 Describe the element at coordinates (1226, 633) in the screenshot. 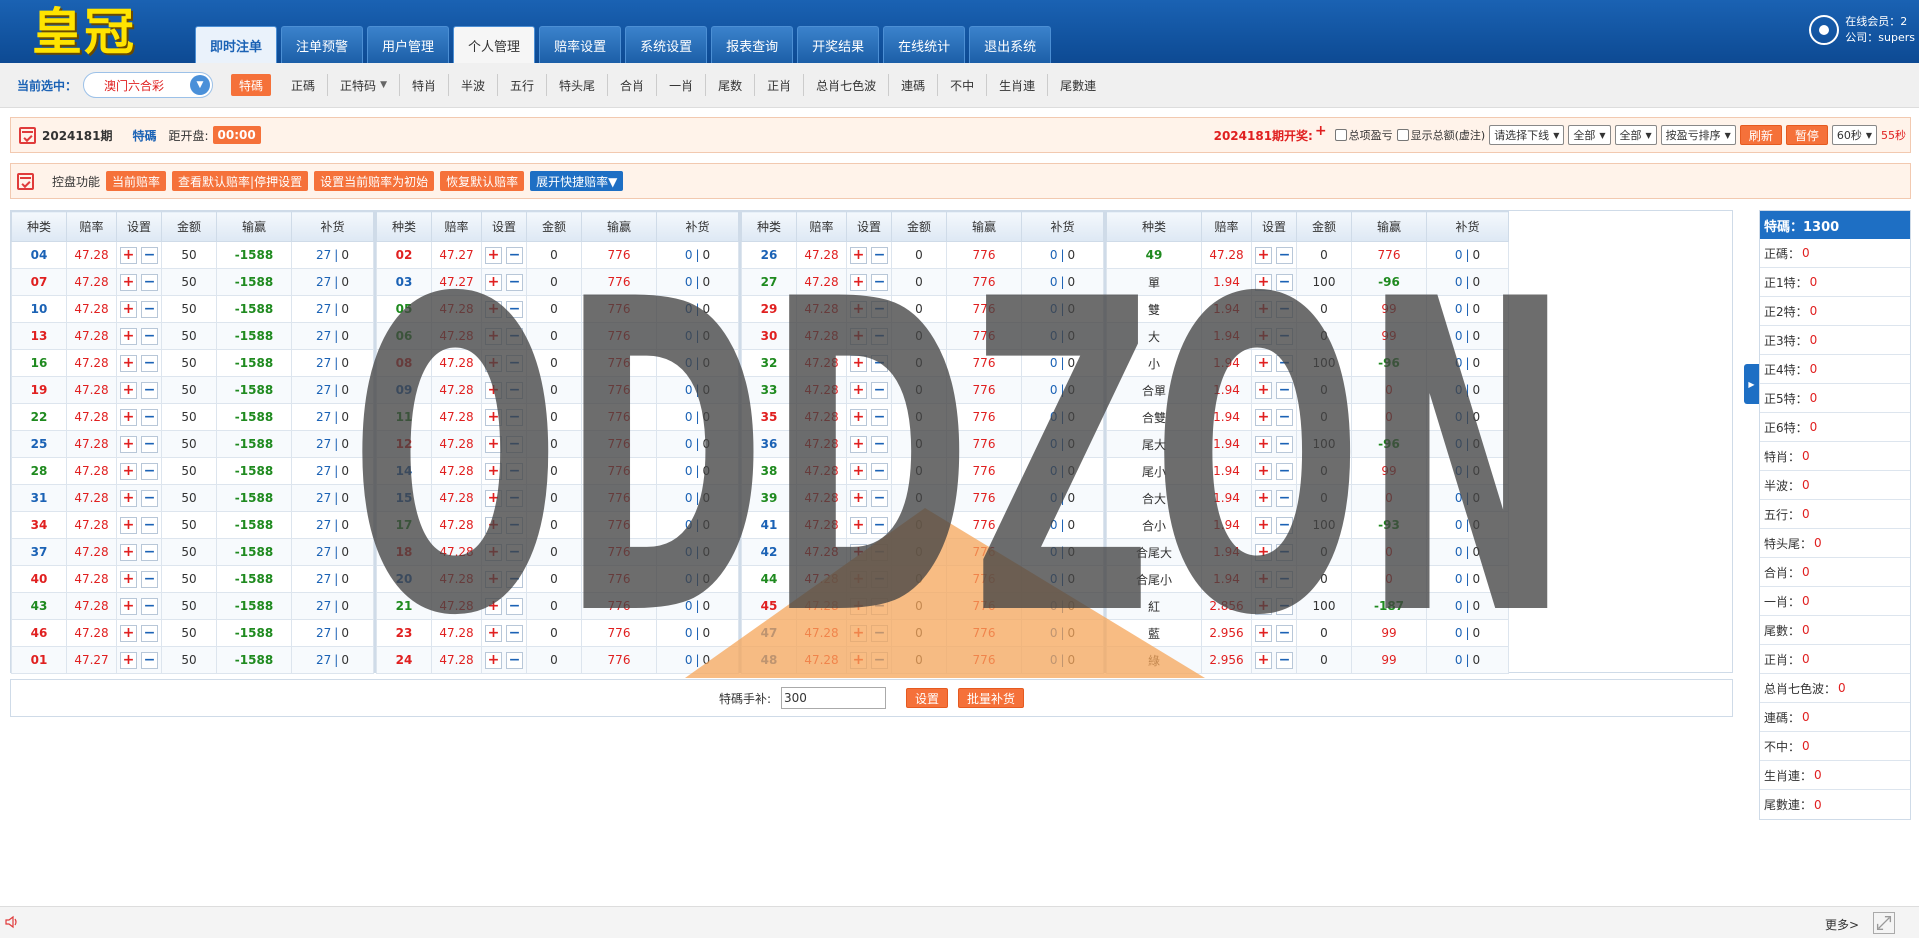

I see `odds-cell: 2.956` at that location.